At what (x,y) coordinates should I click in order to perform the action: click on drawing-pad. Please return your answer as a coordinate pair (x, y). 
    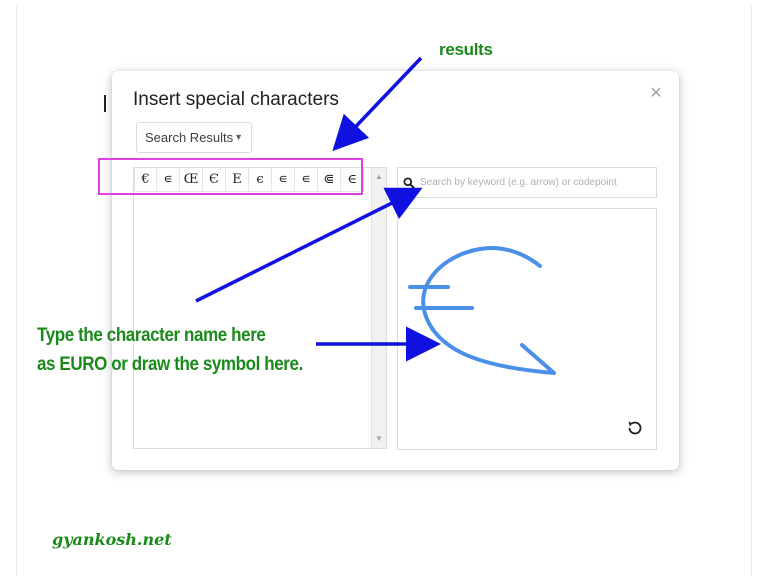
    Looking at the image, I should click on (527, 329).